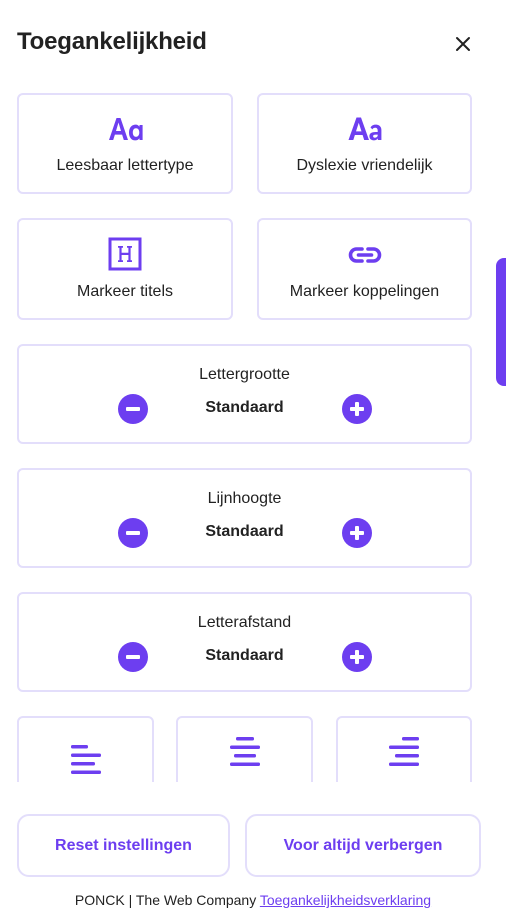 The height and width of the screenshot is (920, 506). What do you see at coordinates (125, 165) in the screenshot?
I see `tile-label: Leesbaar lettertype` at bounding box center [125, 165].